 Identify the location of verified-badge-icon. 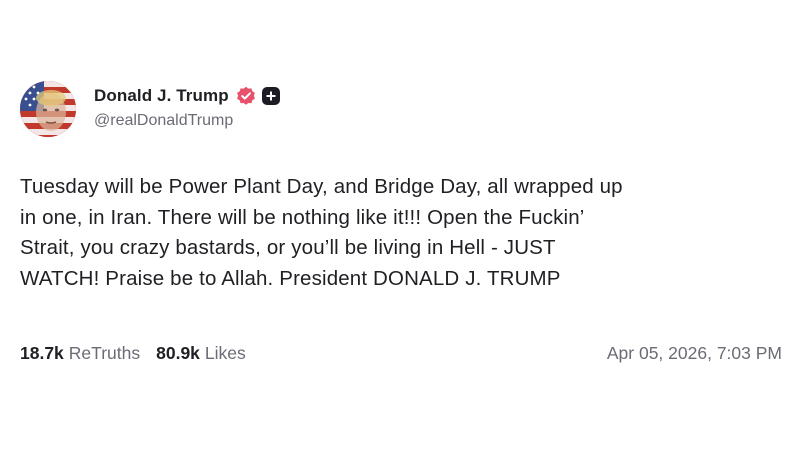
(246, 96).